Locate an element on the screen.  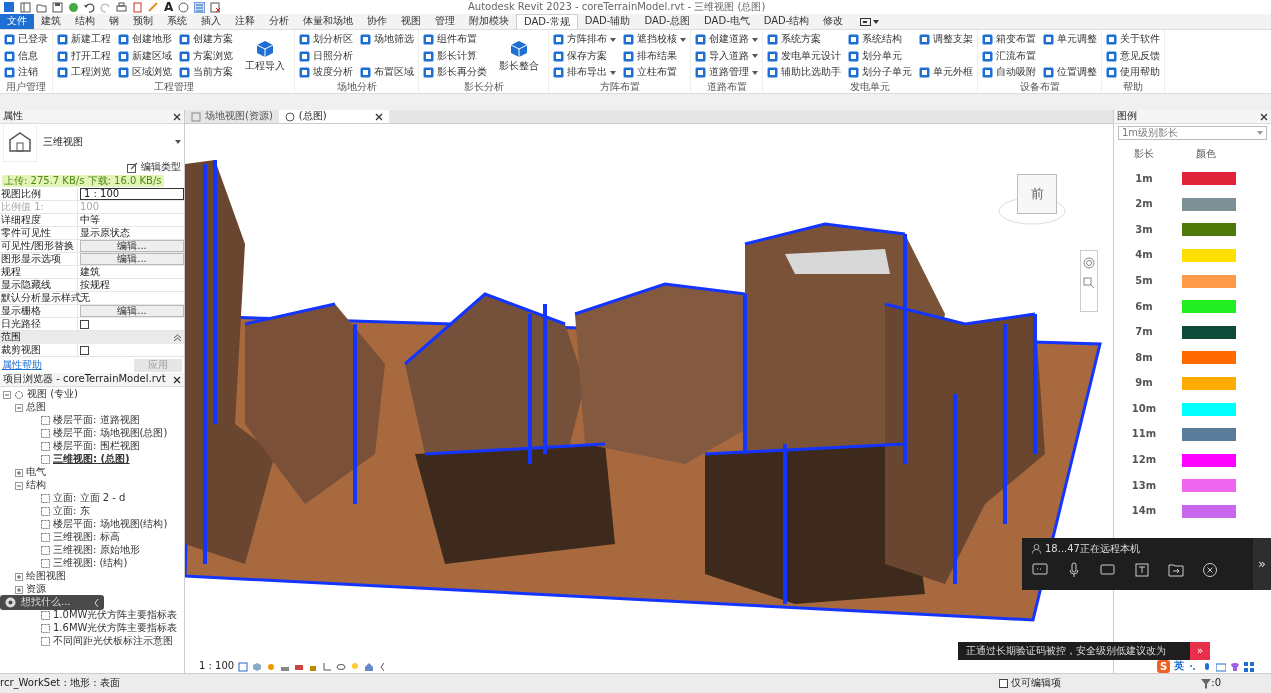
ribbon-button: 意见反馈 is located at coordinates (1133, 56).